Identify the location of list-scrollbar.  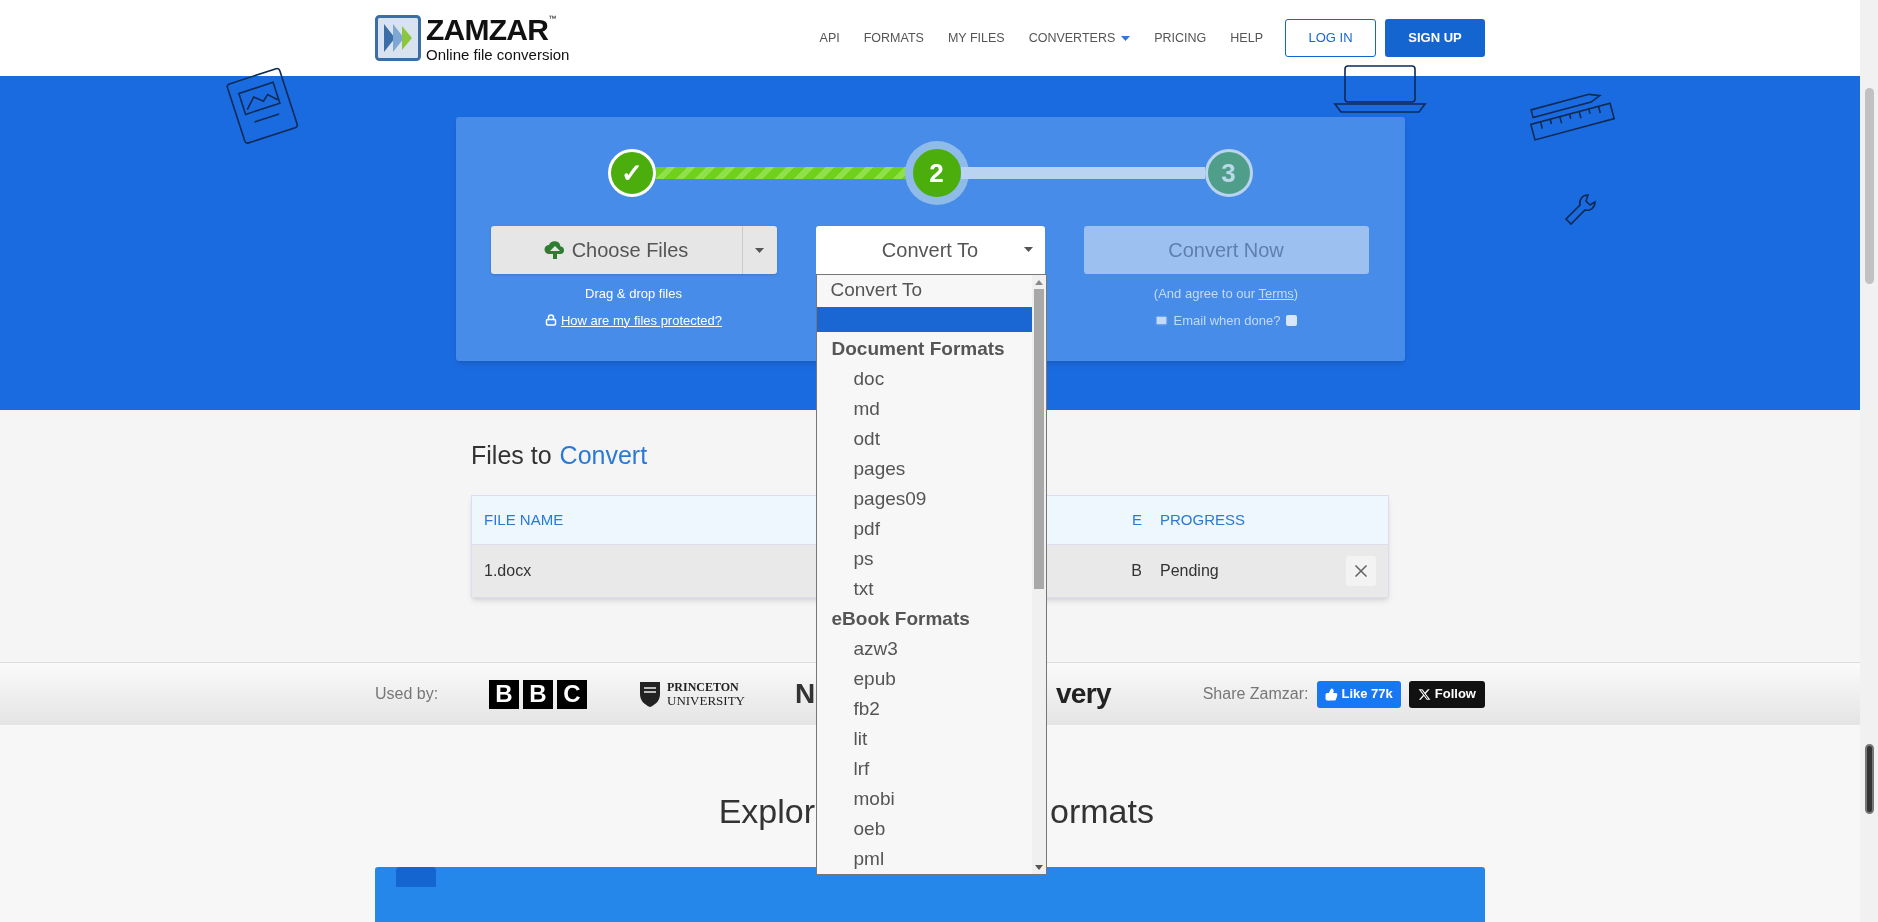
(1038, 574).